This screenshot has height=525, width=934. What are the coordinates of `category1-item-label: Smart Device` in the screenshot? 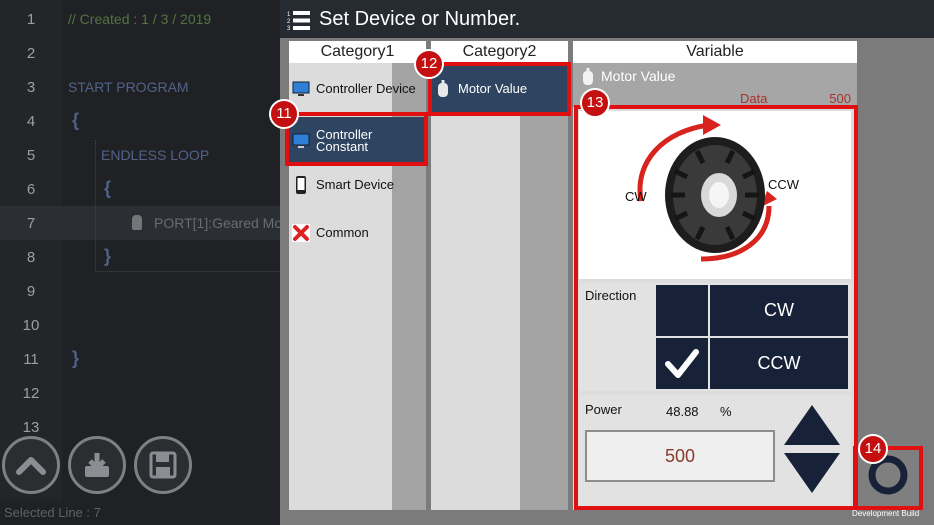 It's located at (355, 184).